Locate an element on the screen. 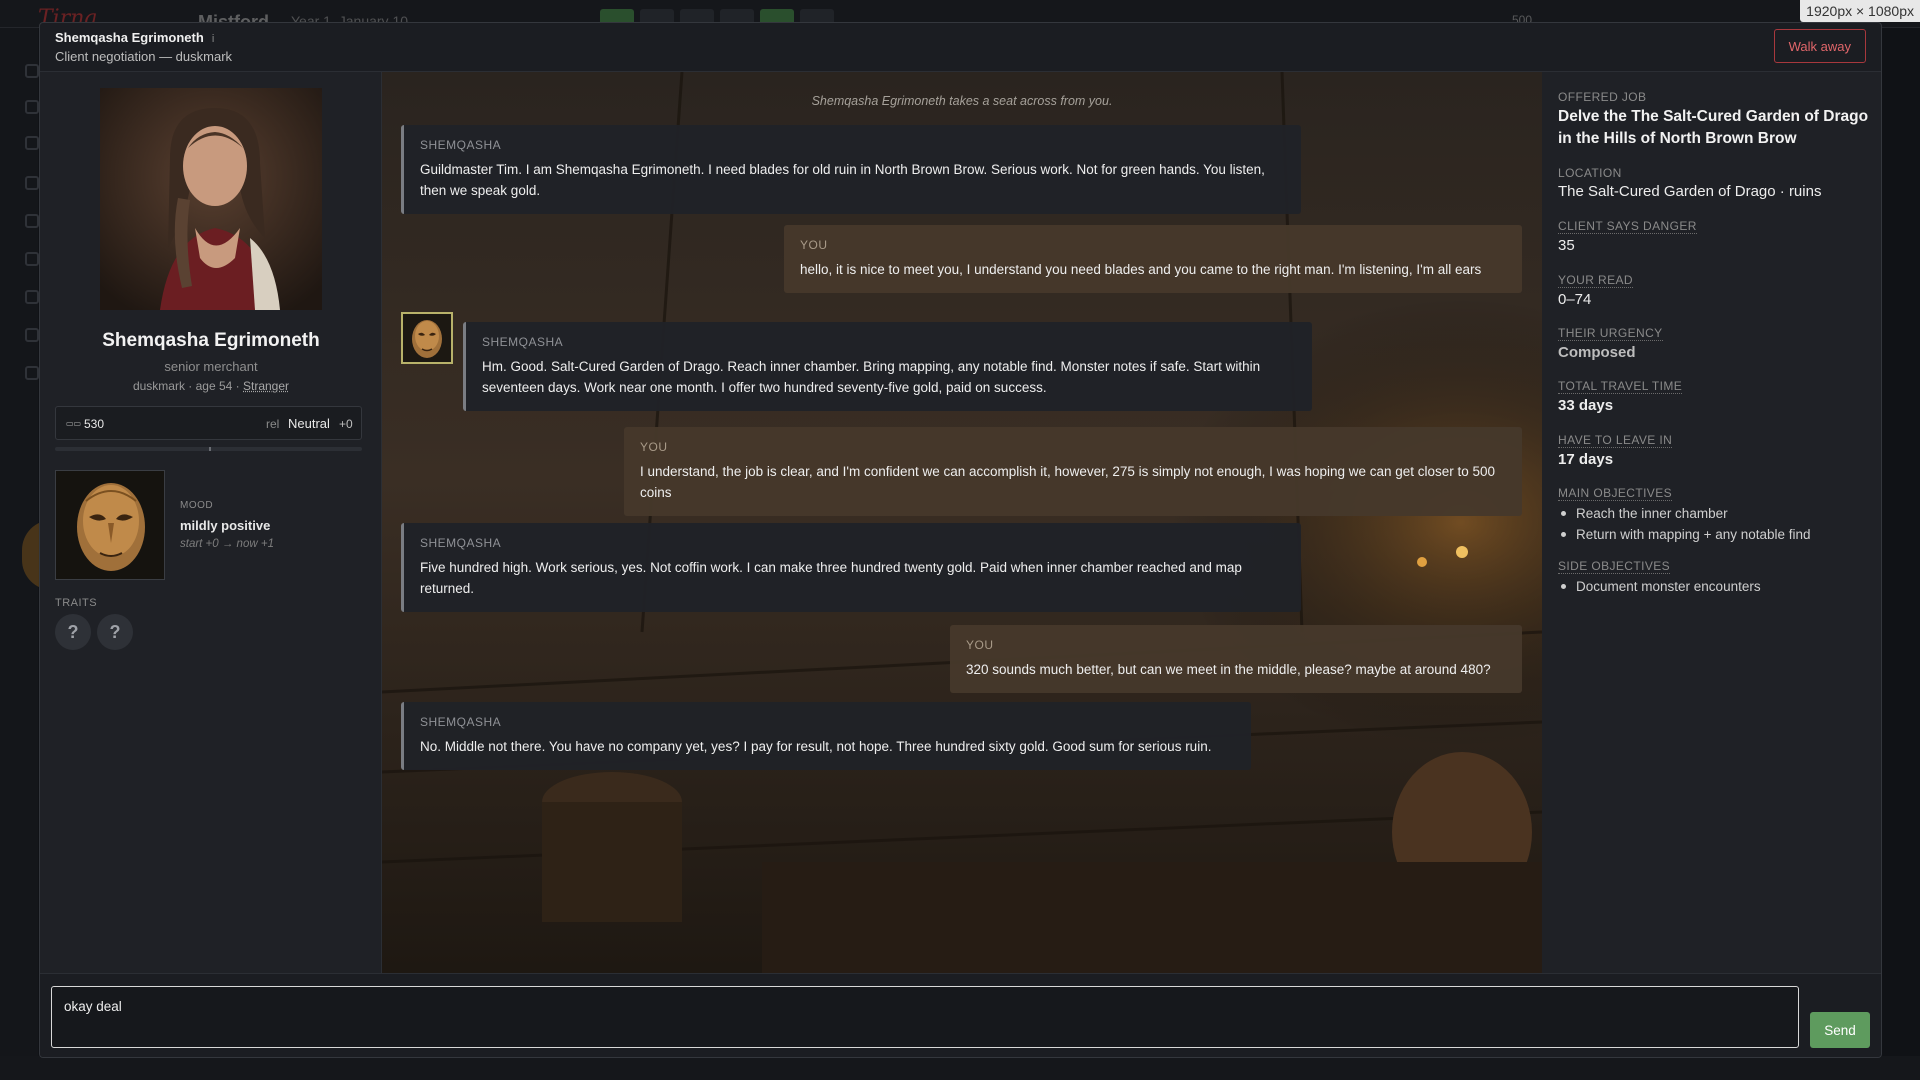  danger-label: CLIENT SAYS DANGER is located at coordinates (1627, 226).